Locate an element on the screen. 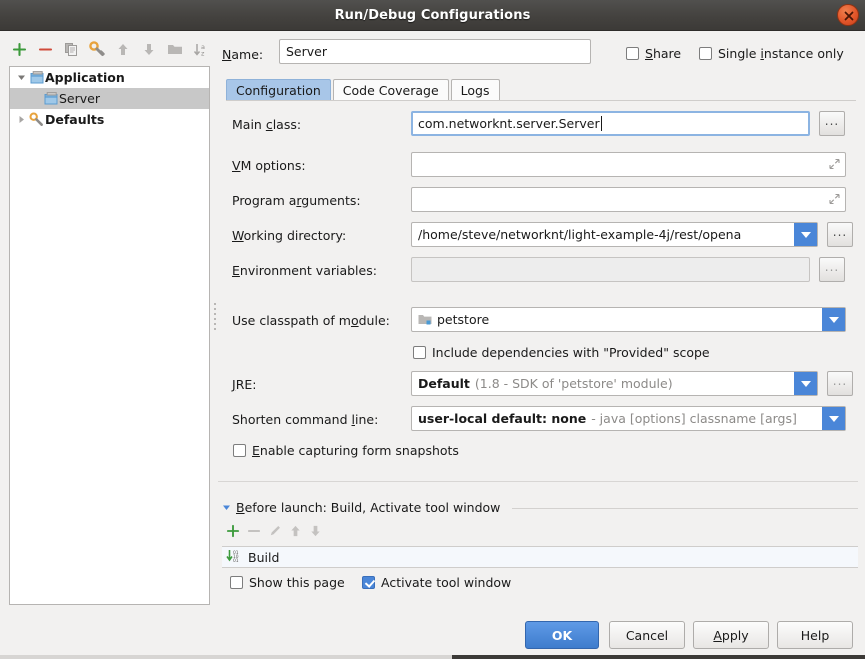 This screenshot has height=659, width=865. before-launch-remove-button is located at coordinates (254, 532).